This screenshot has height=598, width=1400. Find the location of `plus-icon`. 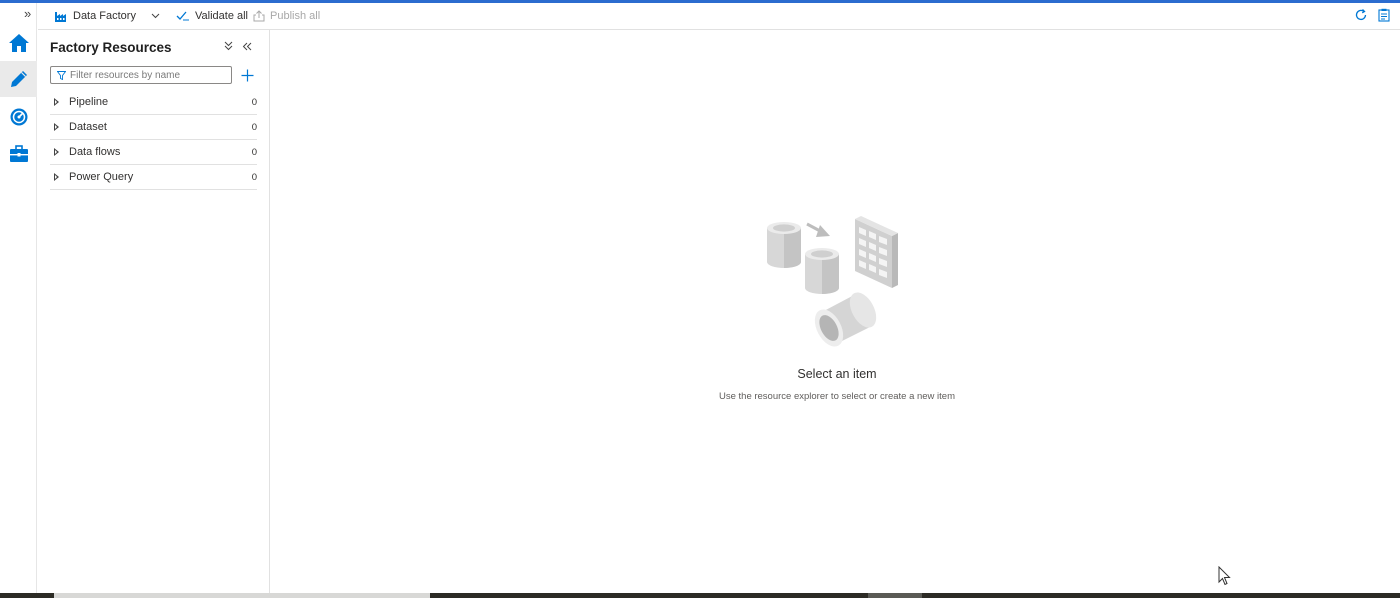

plus-icon is located at coordinates (247, 75).